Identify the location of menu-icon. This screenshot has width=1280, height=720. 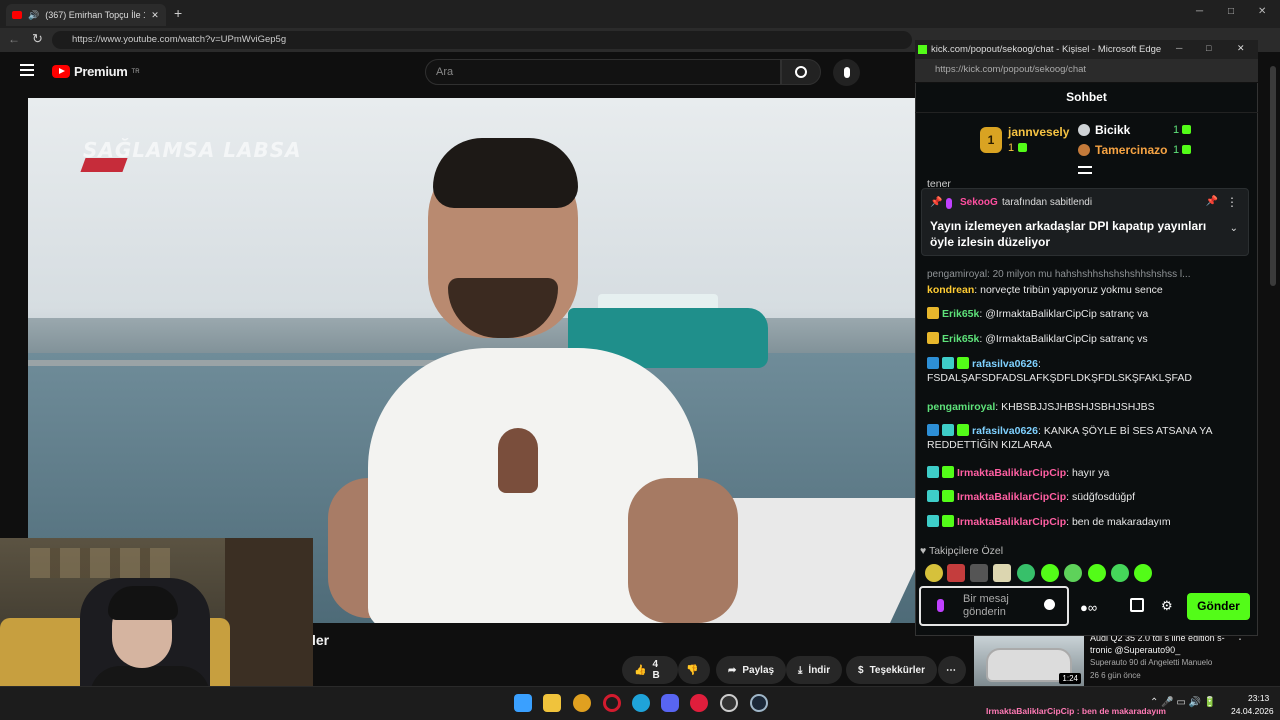
(27, 70).